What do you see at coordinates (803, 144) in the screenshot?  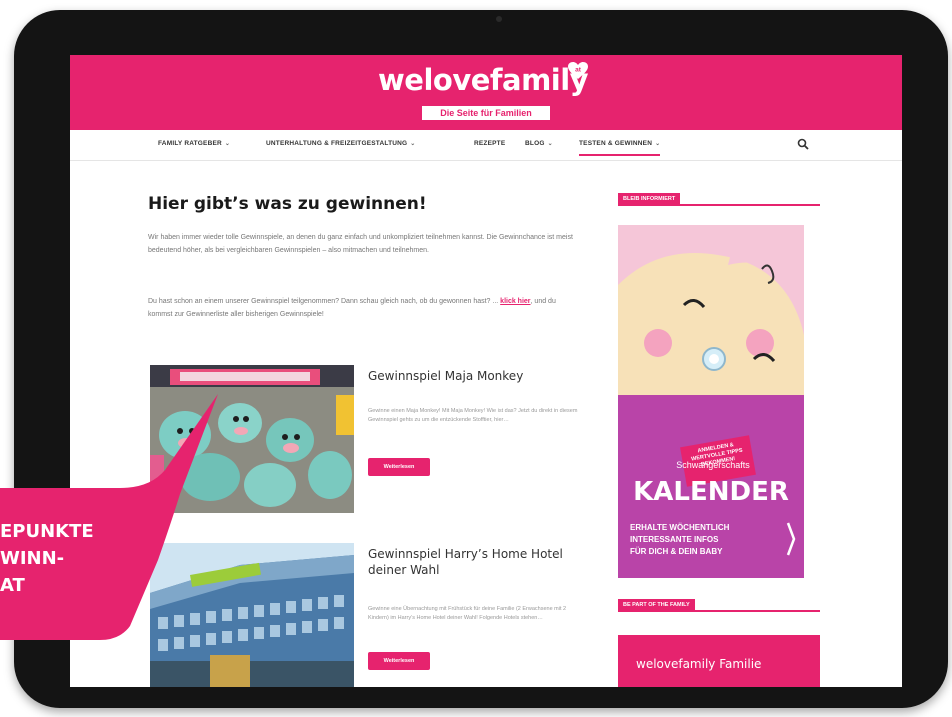 I see `search-icon` at bounding box center [803, 144].